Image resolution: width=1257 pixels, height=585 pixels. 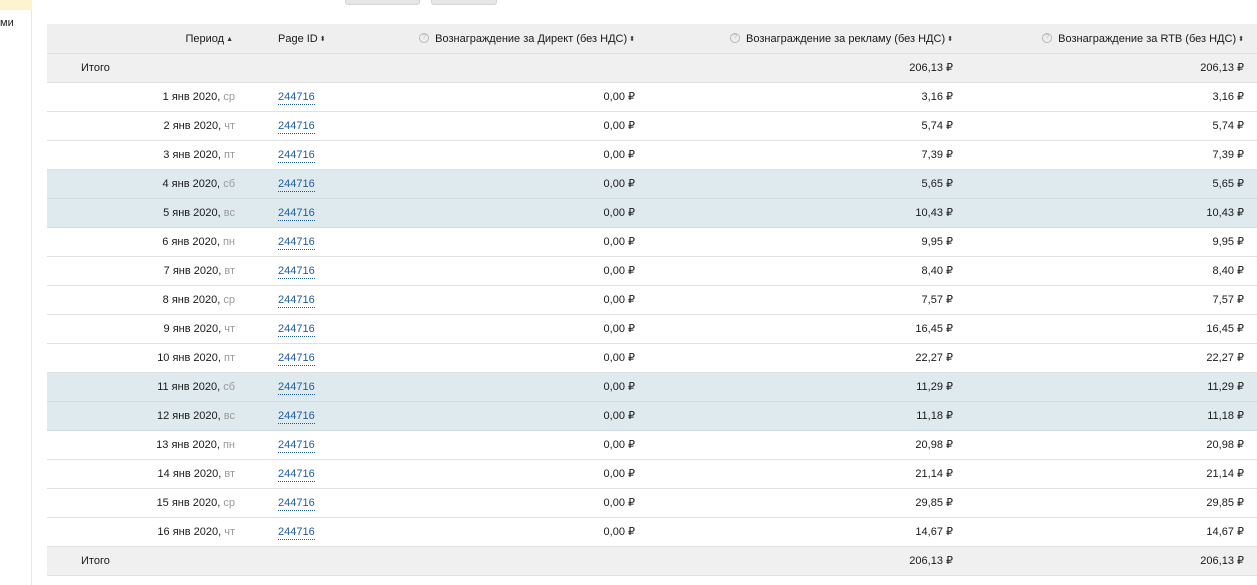 I want to click on column-header-period: Период ▲, so click(x=209, y=38).